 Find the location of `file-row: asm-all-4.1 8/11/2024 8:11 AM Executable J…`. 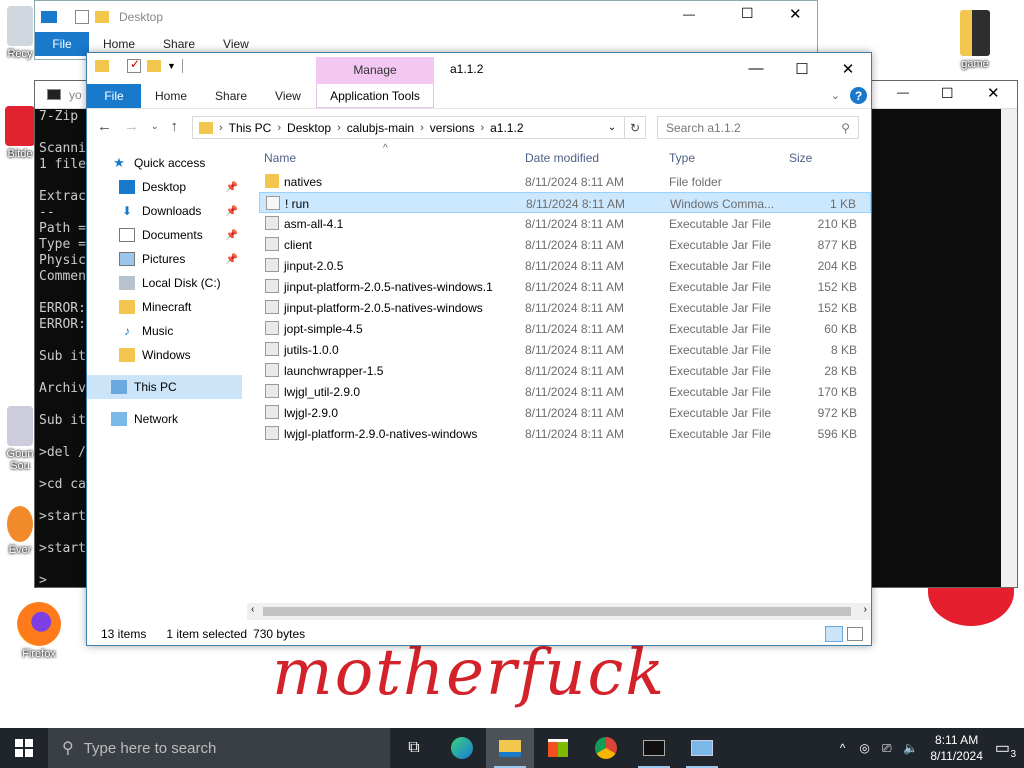

file-row: asm-all-4.1 8/11/2024 8:11 AM Executable J… is located at coordinates (565, 223).